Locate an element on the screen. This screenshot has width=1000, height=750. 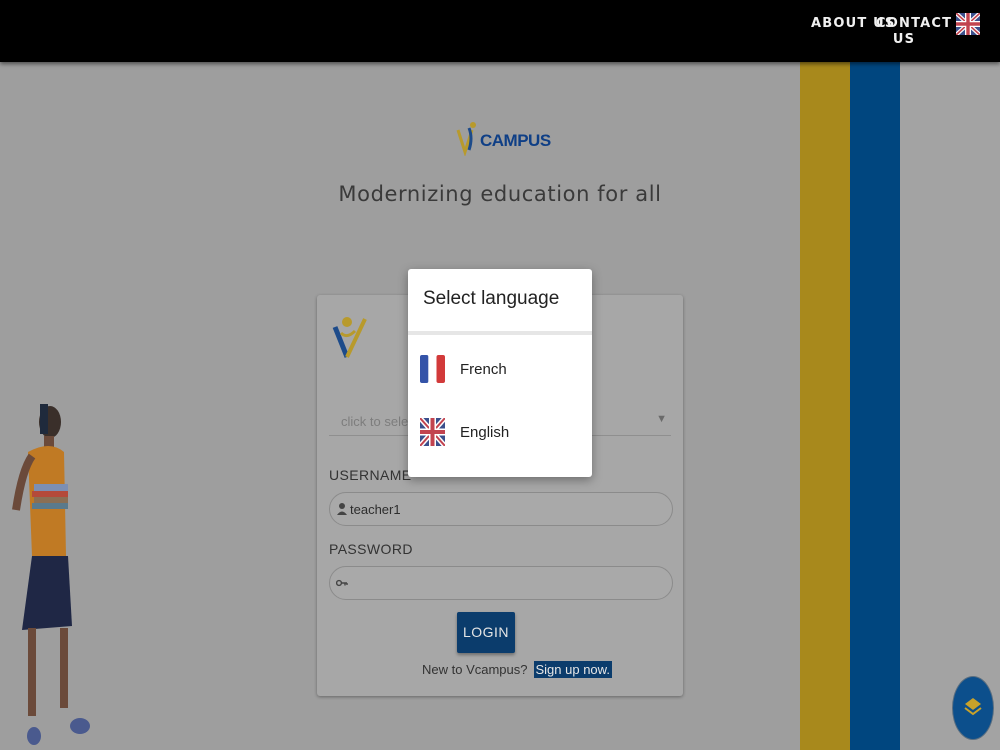
nav-contact-us: CONTACT US is located at coordinates (914, 32).